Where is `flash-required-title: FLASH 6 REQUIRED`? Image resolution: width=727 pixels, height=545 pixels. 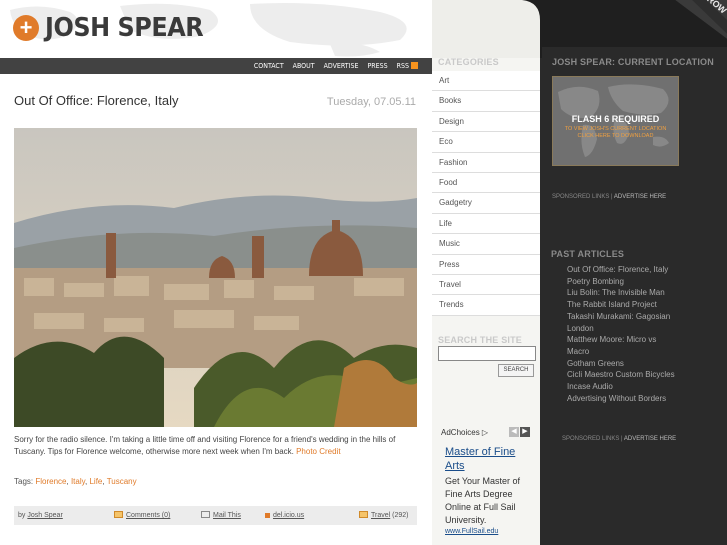 flash-required-title: FLASH 6 REQUIRED is located at coordinates (615, 119).